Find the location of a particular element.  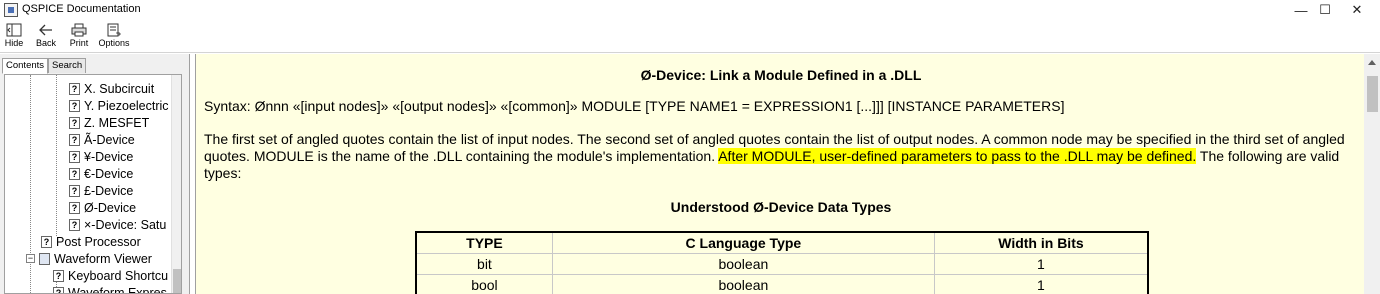

tree-item-o-slash-device: ? Ø-Device is located at coordinates (102, 207).